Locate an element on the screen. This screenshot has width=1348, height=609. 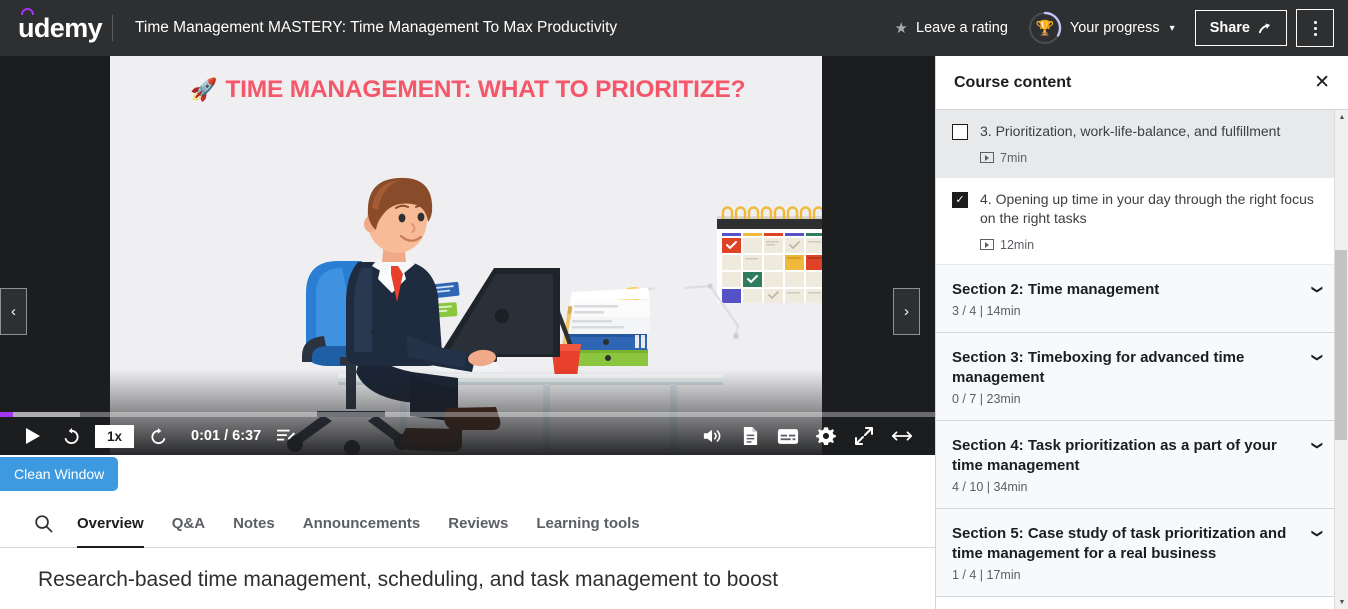
tab-label: Overview is located at coordinates (110, 523).